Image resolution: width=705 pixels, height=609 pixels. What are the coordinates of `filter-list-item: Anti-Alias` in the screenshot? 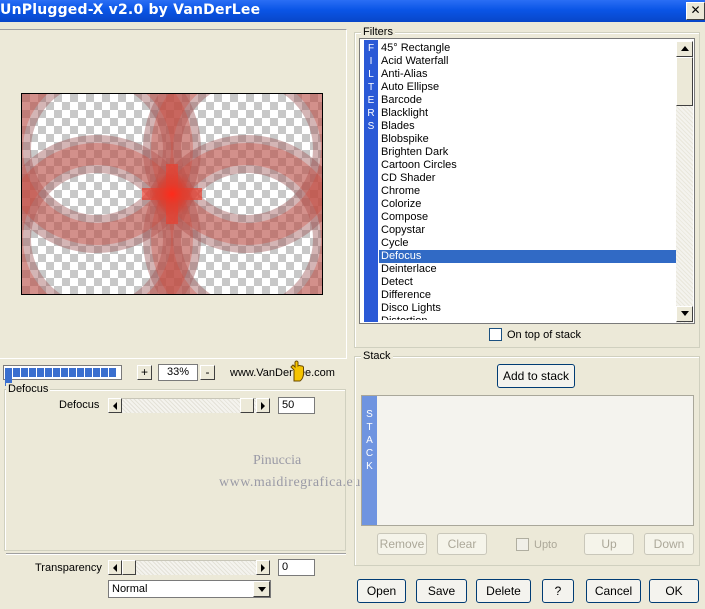 It's located at (528, 74).